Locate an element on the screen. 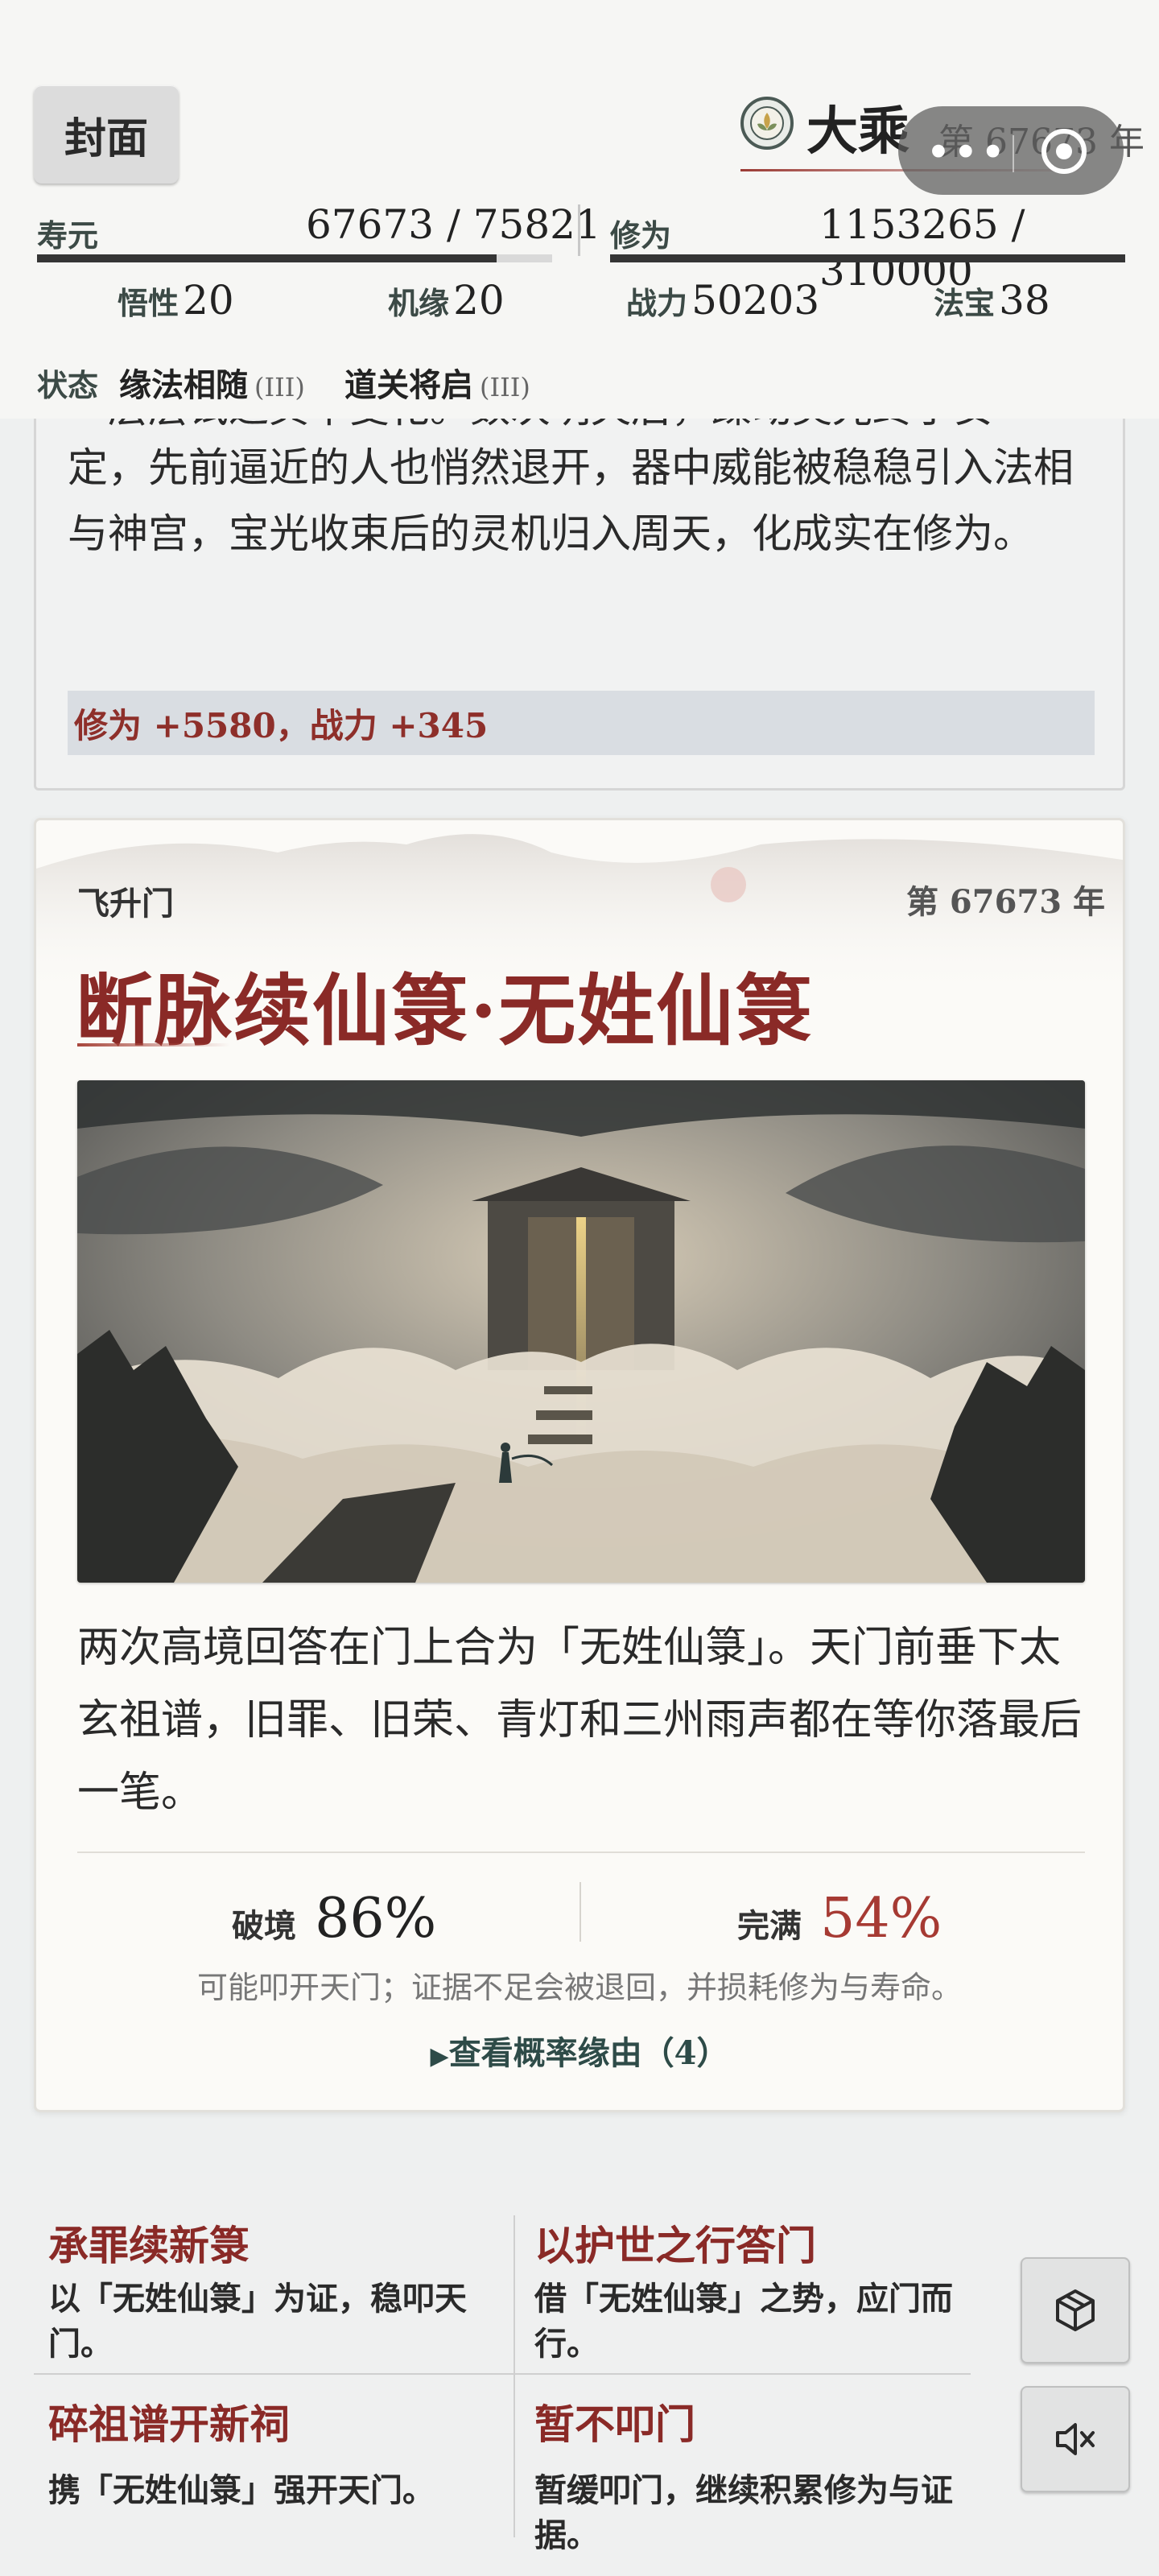  choice-title: 暂不叩门 is located at coordinates (614, 2424).